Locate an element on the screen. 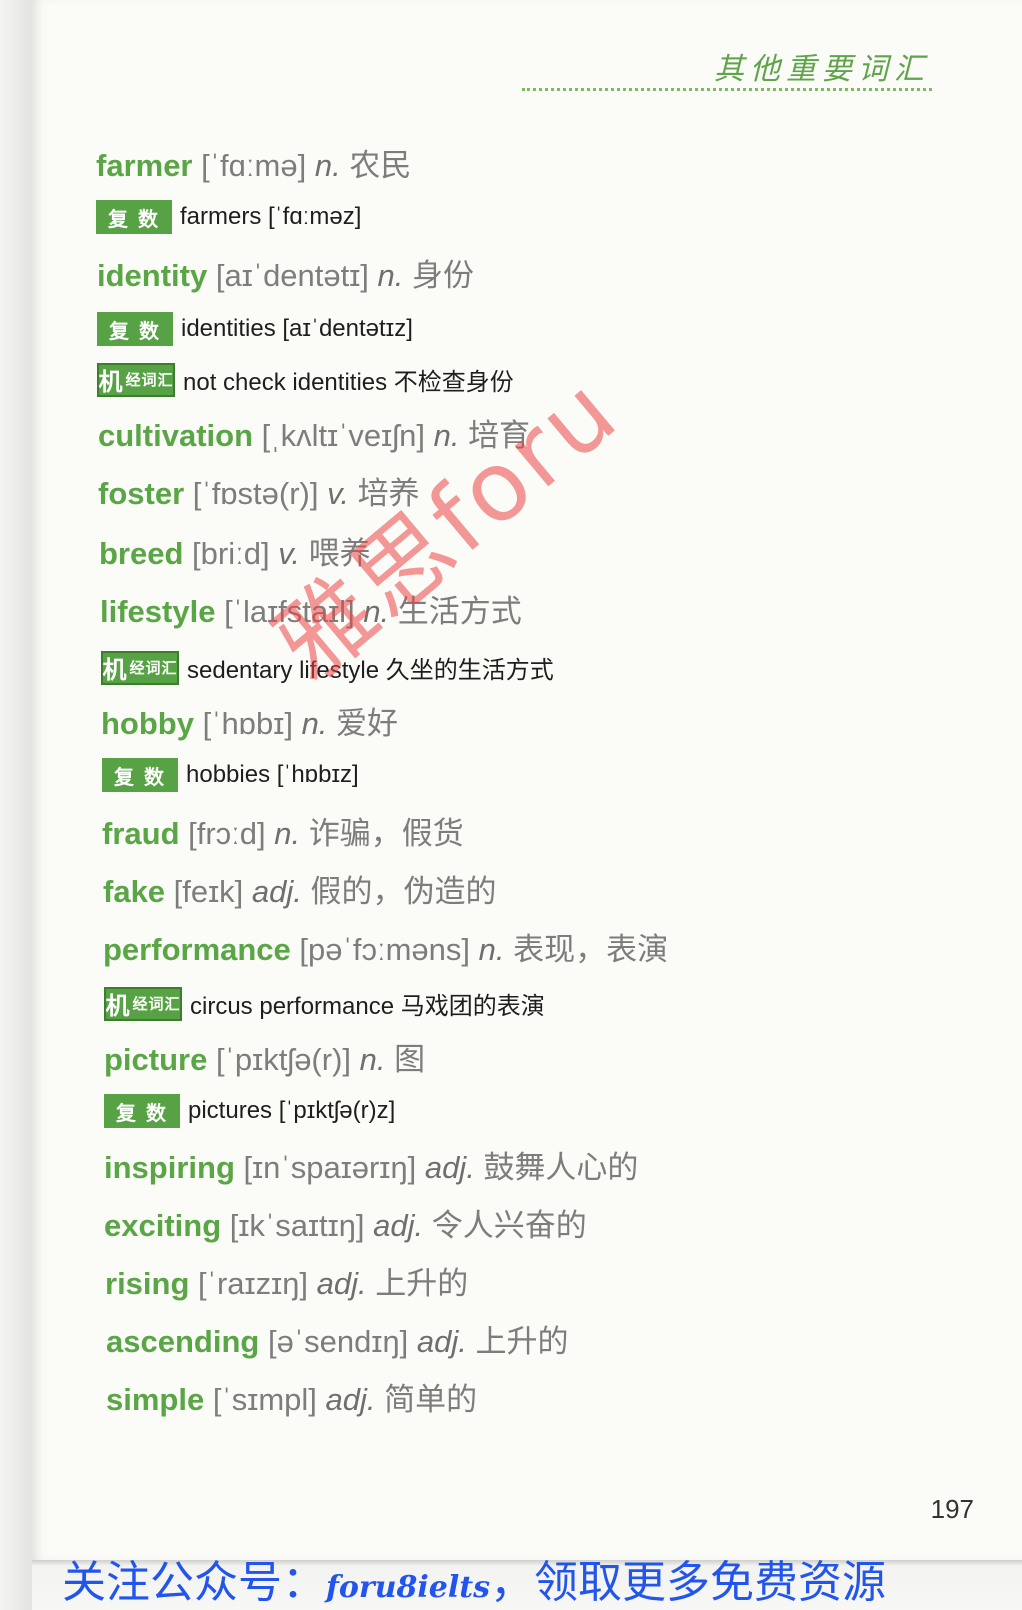 The image size is (1022, 1610). plural-form-entry: 复数 pictures [ˈpɪktʃə(r)z] is located at coordinates (249, 1111).